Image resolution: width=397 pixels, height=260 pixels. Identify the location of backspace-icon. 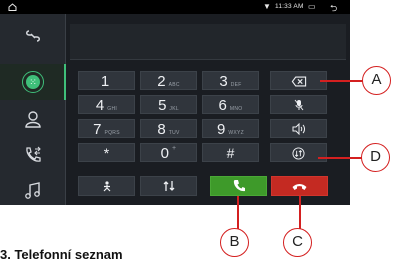
(298, 81).